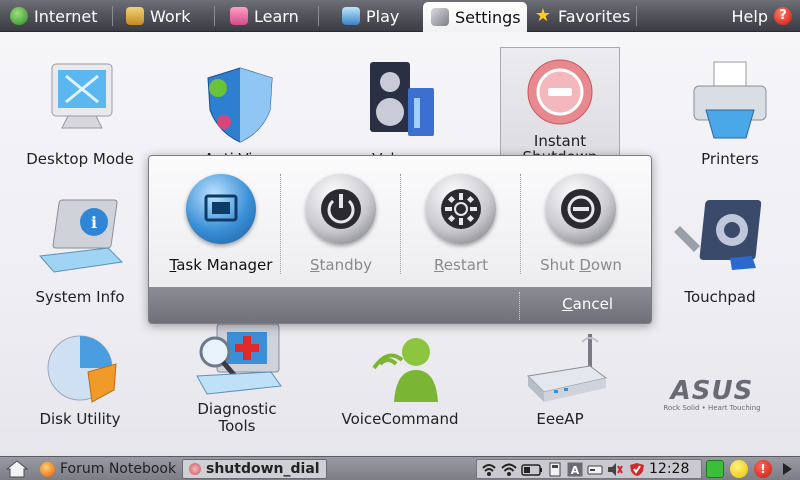  Describe the element at coordinates (240, 103) in the screenshot. I see `shield-icon` at that location.